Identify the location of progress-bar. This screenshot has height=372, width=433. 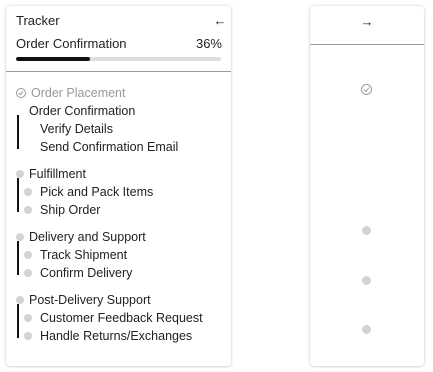
(118, 59).